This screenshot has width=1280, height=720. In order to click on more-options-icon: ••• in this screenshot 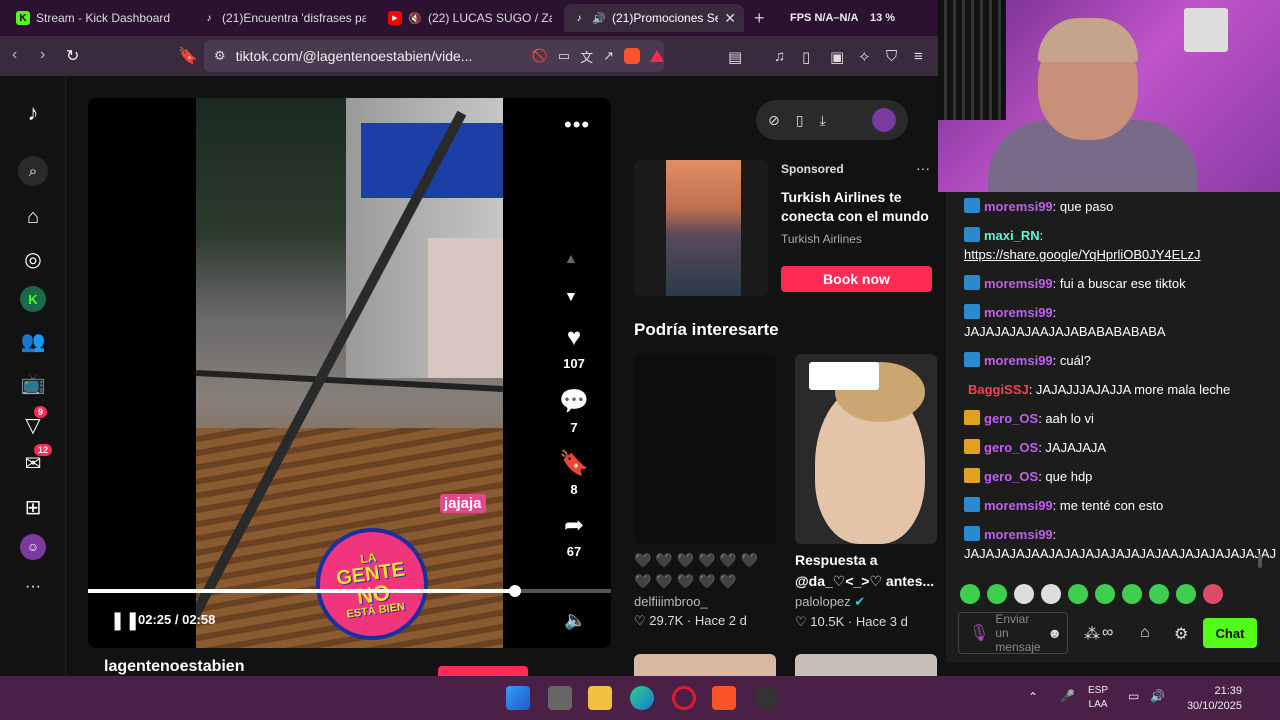, I will do `click(577, 125)`.